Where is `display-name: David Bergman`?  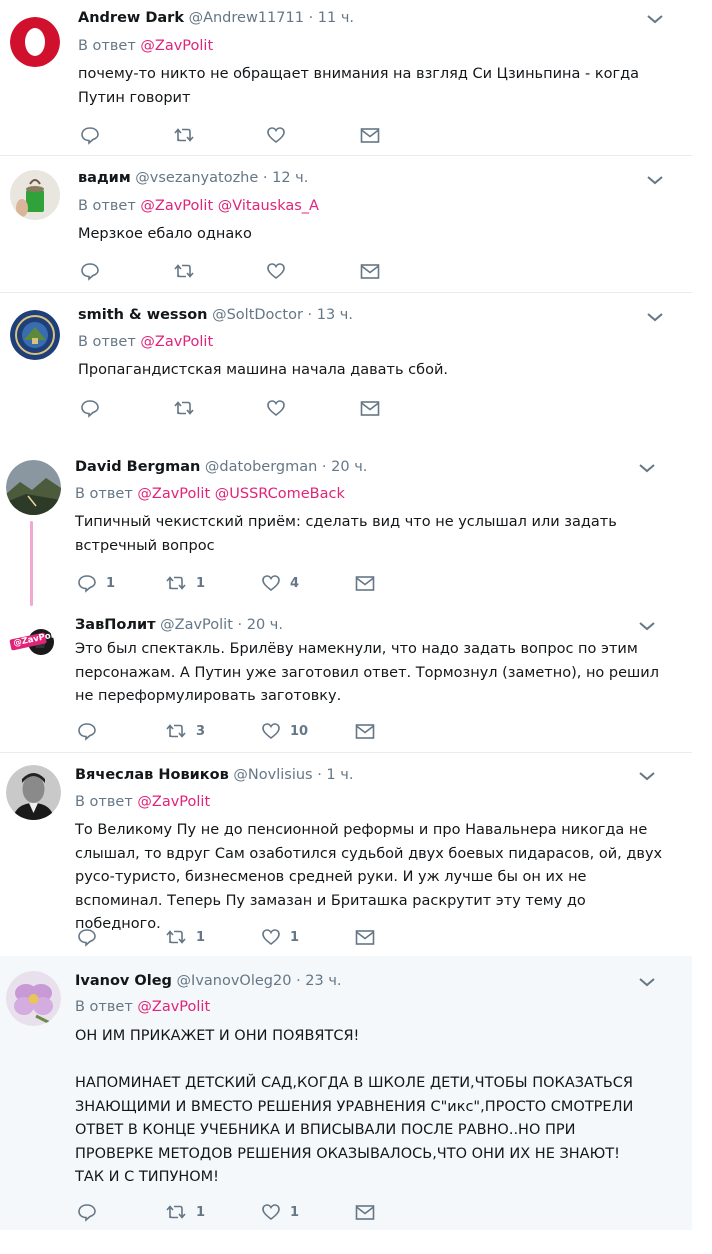 display-name: David Bergman is located at coordinates (137, 467).